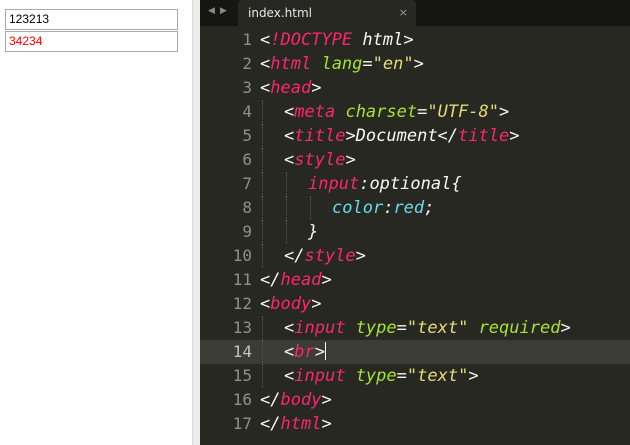 The height and width of the screenshot is (445, 630). What do you see at coordinates (415, 160) in the screenshot?
I see `code-line: 6 <style>` at bounding box center [415, 160].